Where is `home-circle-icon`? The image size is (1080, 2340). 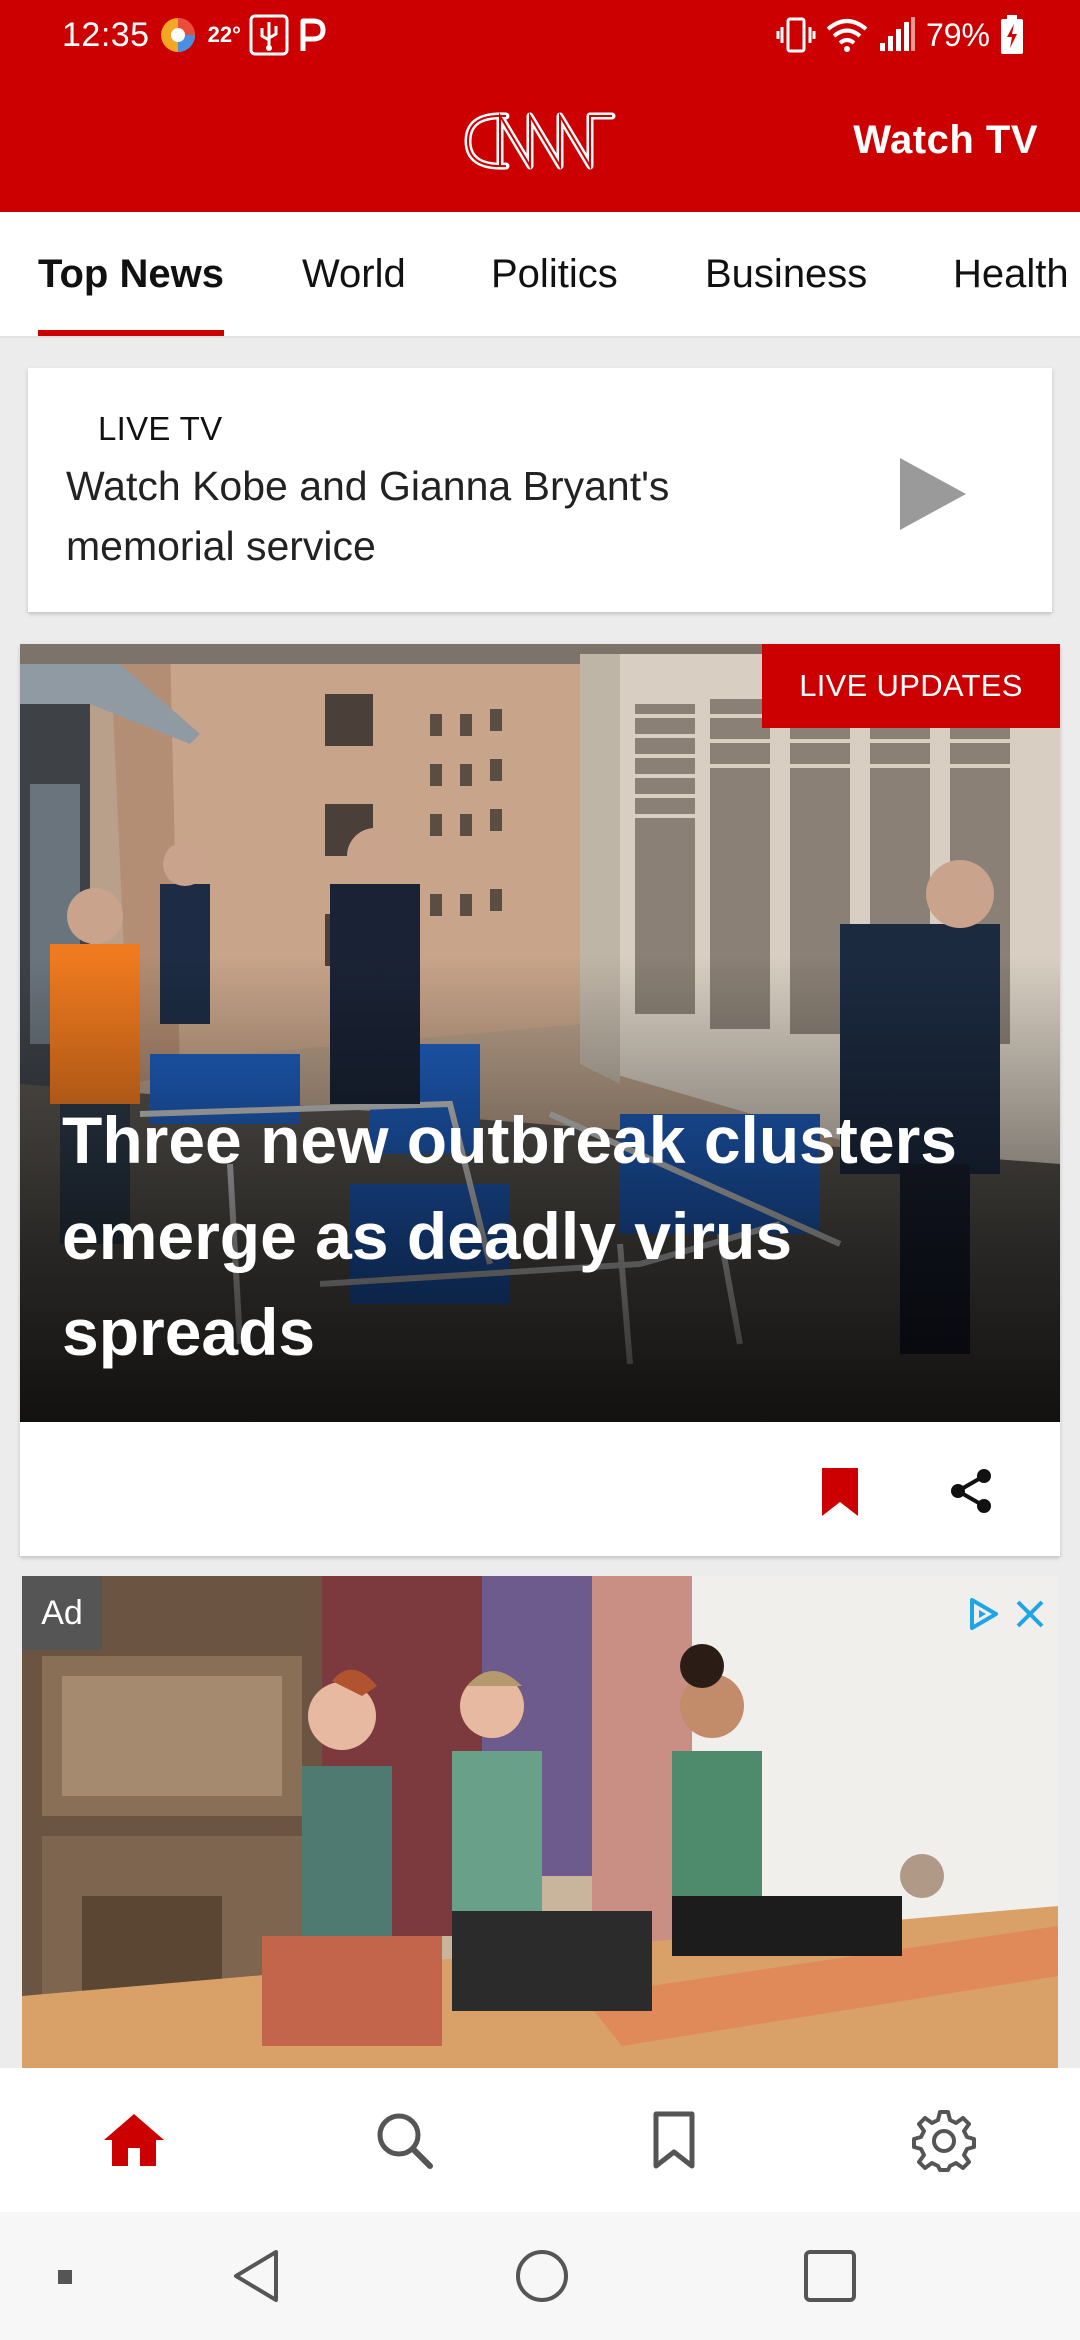 home-circle-icon is located at coordinates (542, 2276).